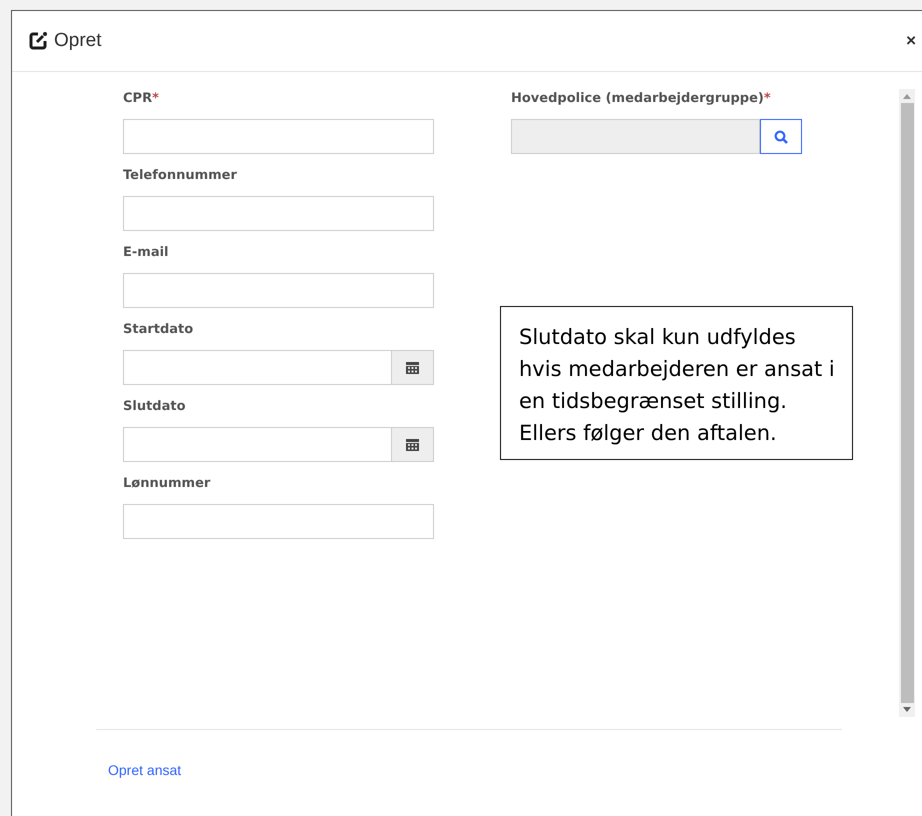  I want to click on note-callout: Slutdato skal kun udfyldes hvis medarbejderen er ansat i en tidsbegrænset stilling. Ellers følger den aftalen., so click(676, 383).